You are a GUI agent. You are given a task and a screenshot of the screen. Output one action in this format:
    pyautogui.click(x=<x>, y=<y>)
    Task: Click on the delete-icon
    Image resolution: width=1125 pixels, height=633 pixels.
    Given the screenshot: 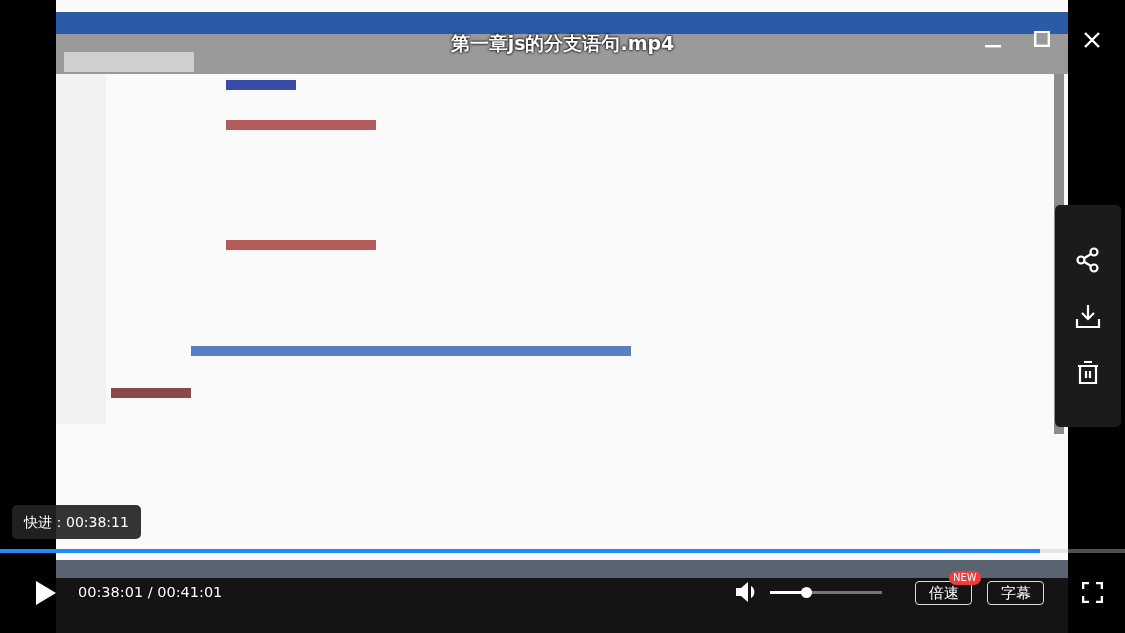 What is the action you would take?
    pyautogui.click(x=1088, y=372)
    